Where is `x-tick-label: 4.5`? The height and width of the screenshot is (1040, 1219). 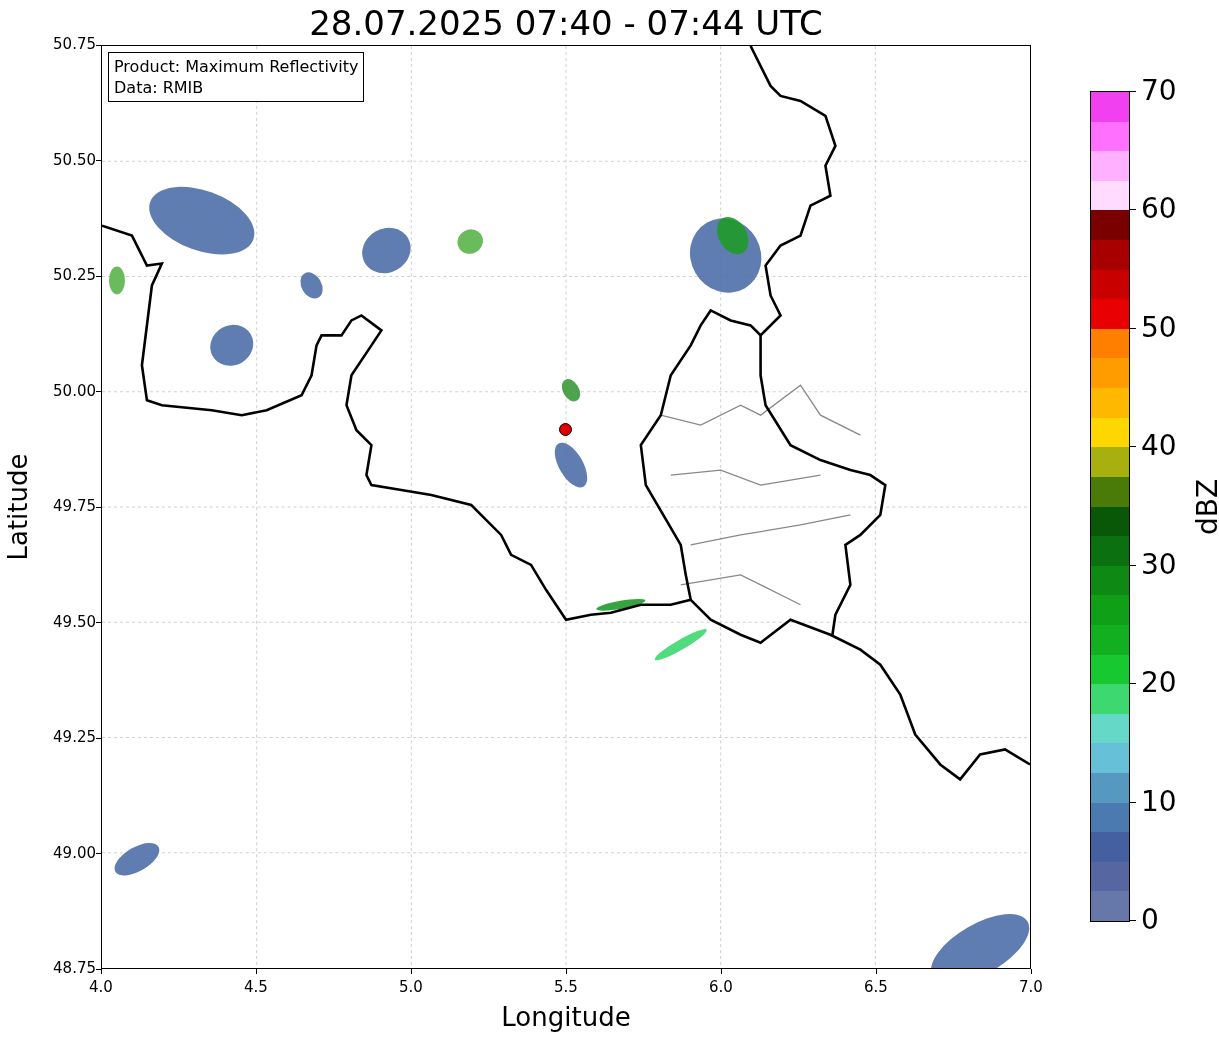
x-tick-label: 4.5 is located at coordinates (256, 987).